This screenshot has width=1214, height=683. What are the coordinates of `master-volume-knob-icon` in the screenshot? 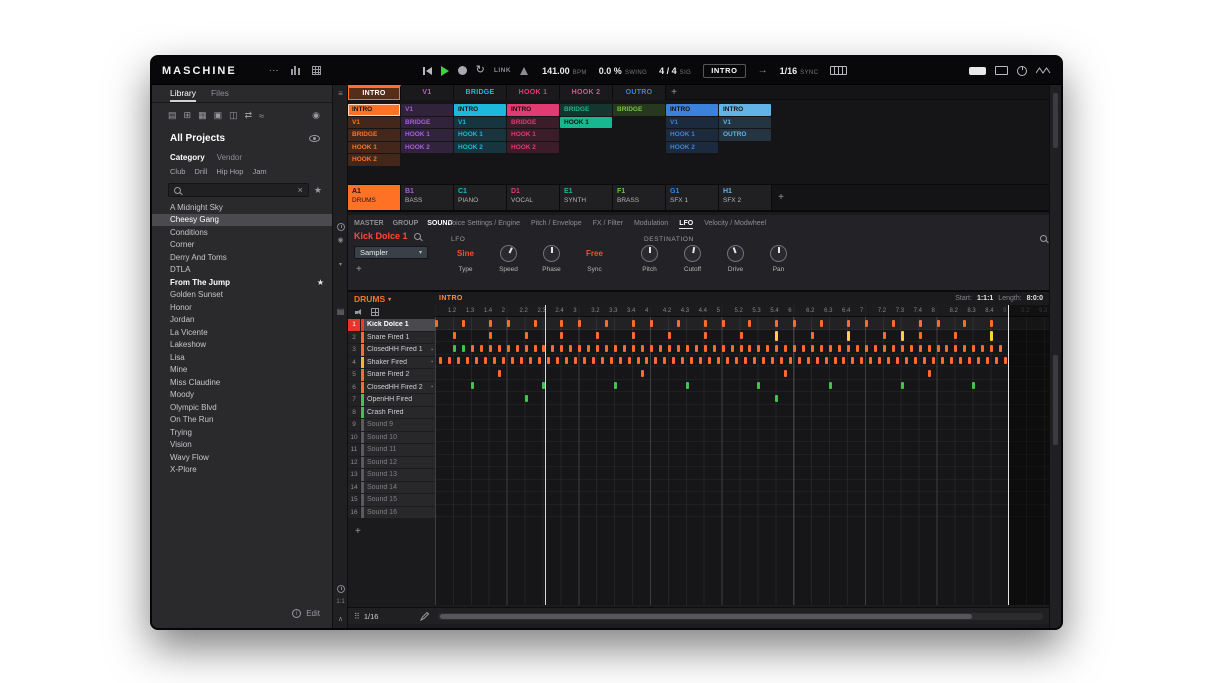 It's located at (1022, 70).